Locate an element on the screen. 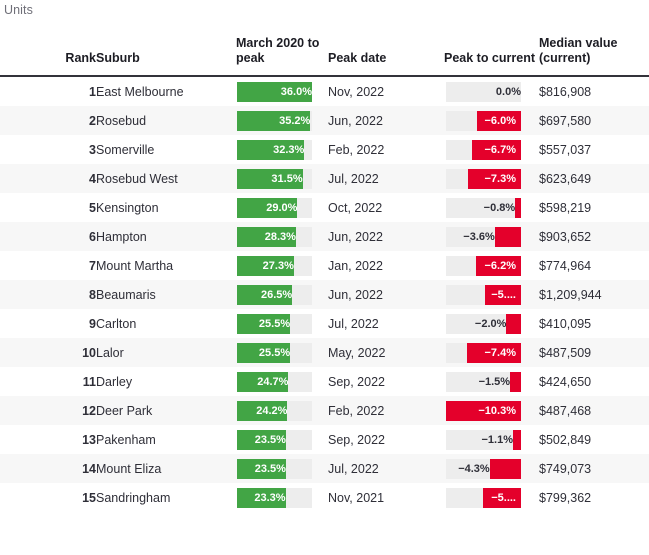 Image resolution: width=649 pixels, height=555 pixels. peak-bar-track: 23.5% is located at coordinates (274, 468).